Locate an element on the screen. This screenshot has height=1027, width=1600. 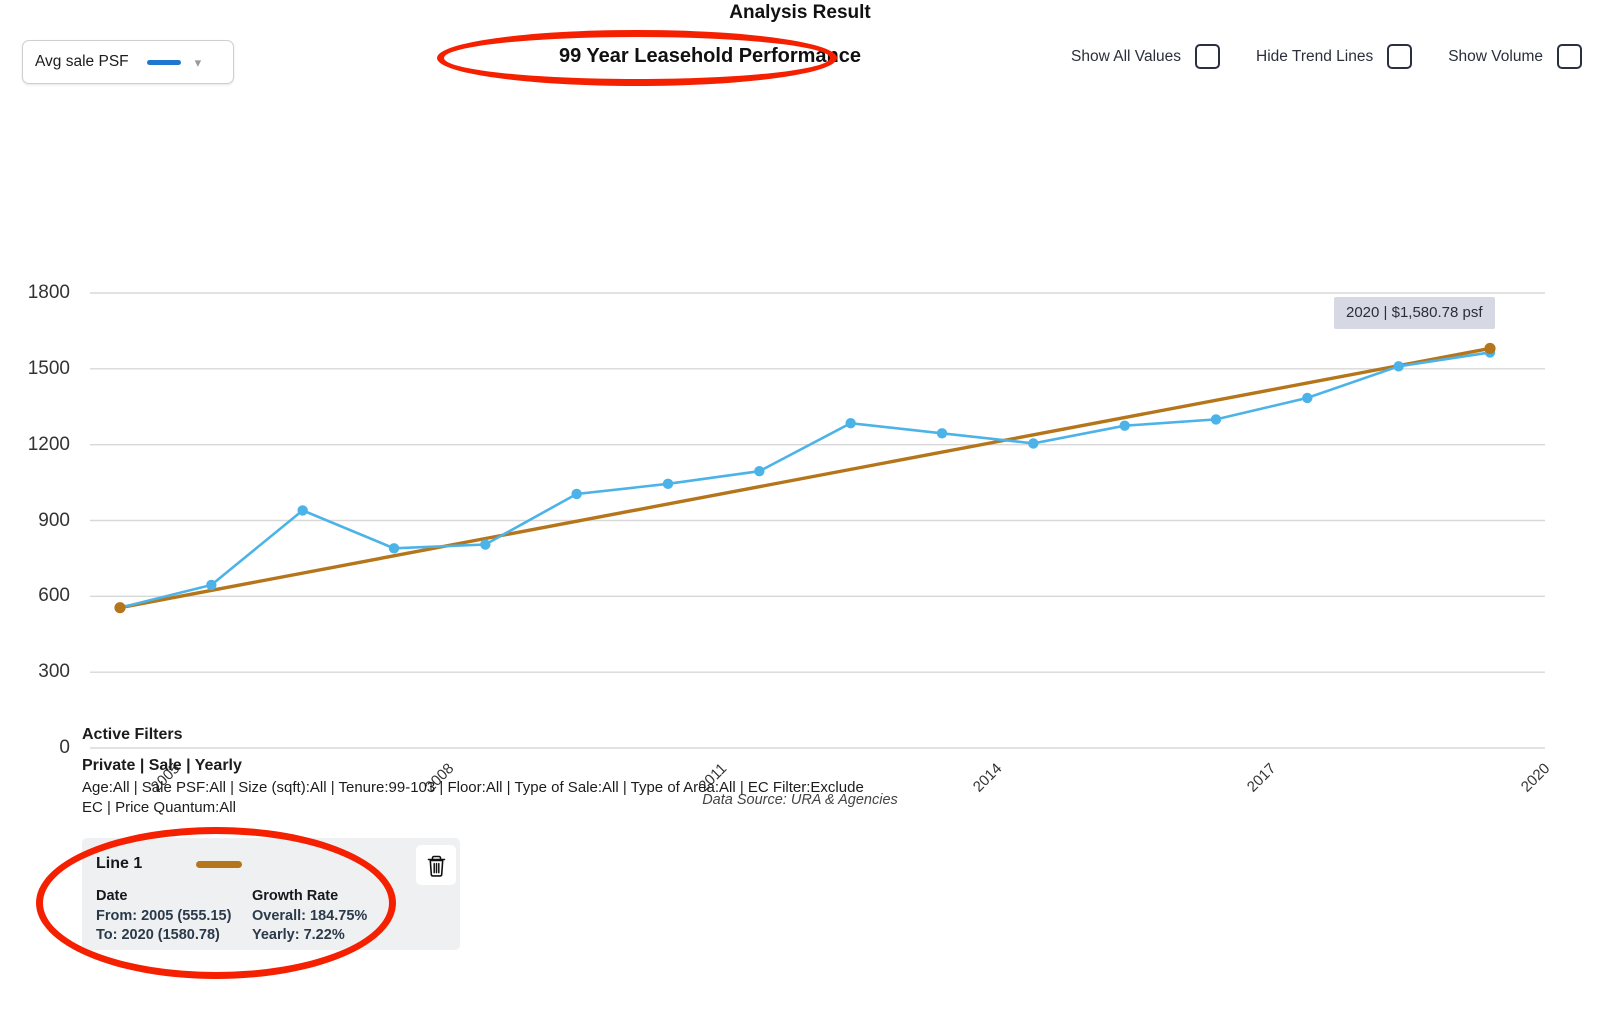
active-filters-primary: Private | Sale | Yearly is located at coordinates (162, 765).